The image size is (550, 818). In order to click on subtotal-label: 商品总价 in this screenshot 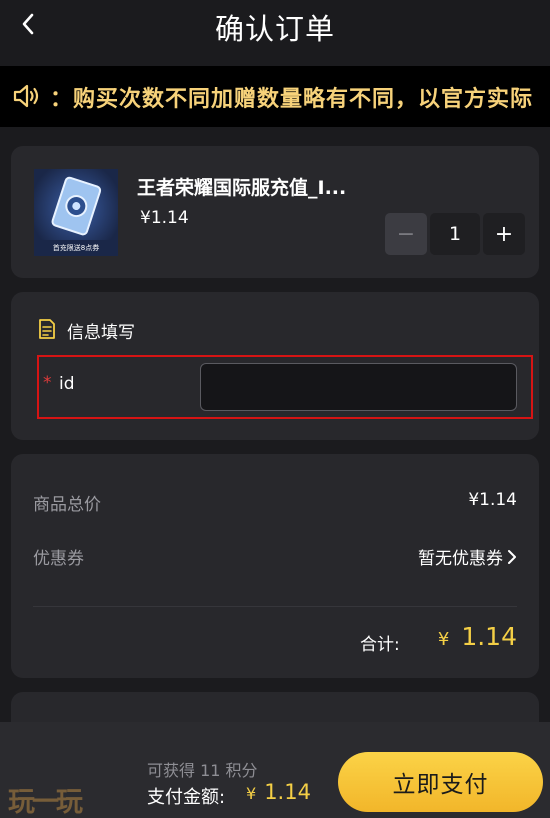, I will do `click(67, 505)`.